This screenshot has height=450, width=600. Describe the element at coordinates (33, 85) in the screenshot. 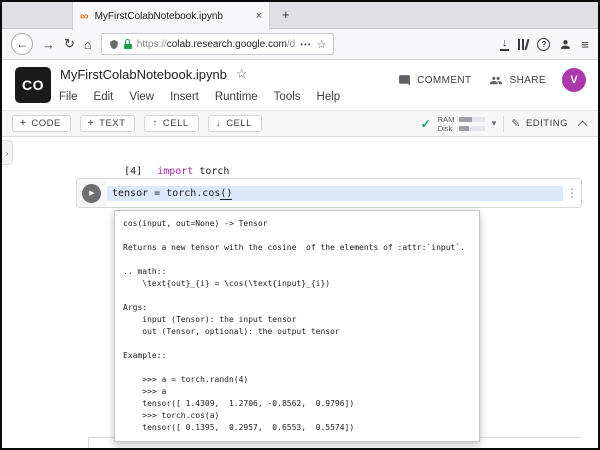

I see `colab-logo: CO` at that location.